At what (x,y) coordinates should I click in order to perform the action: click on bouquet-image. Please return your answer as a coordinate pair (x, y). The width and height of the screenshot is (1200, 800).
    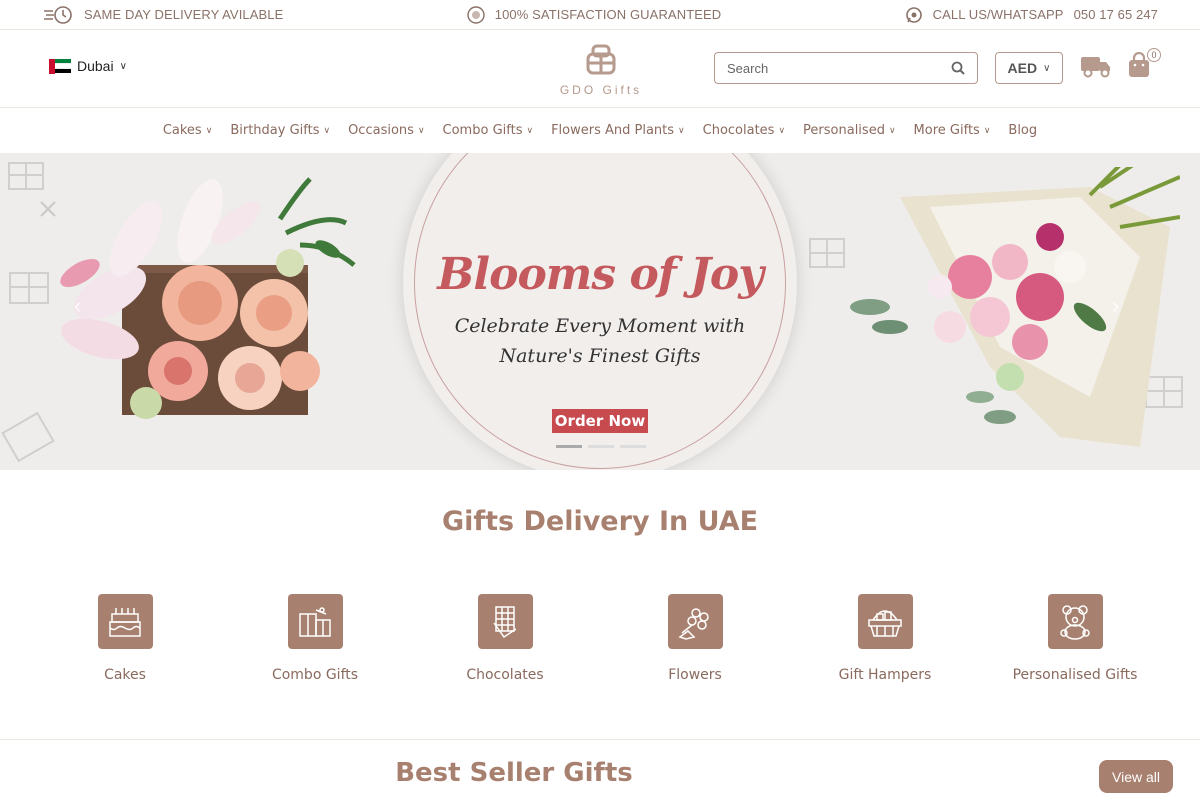
    Looking at the image, I should click on (1015, 307).